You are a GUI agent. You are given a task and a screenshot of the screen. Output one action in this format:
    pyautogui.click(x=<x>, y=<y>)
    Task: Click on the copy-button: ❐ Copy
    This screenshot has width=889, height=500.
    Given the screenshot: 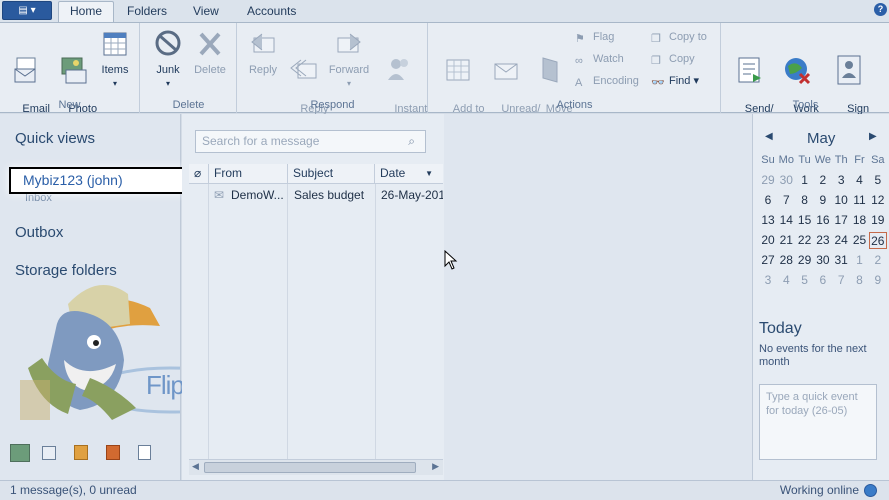 What is the action you would take?
    pyautogui.click(x=673, y=59)
    